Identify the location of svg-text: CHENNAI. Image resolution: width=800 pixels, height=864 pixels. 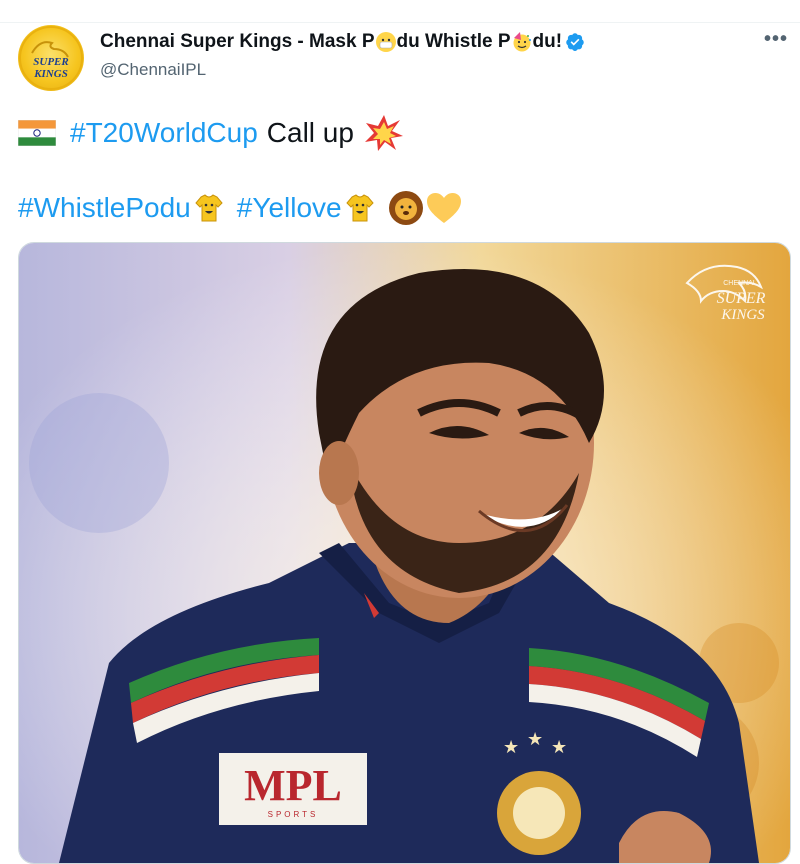
(739, 283).